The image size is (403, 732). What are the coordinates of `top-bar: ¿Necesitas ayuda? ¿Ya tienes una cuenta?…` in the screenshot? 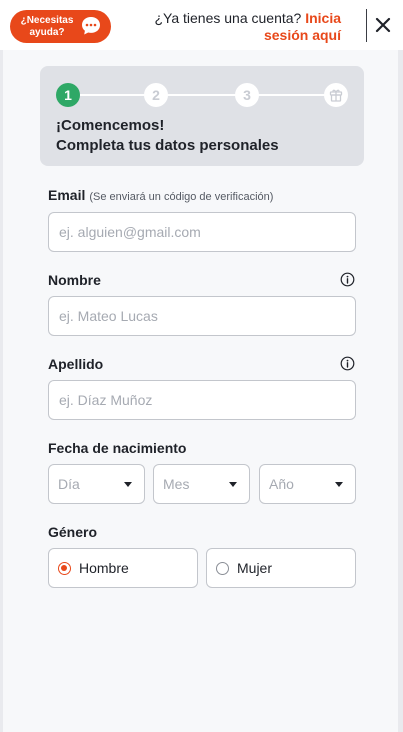 It's located at (201, 25).